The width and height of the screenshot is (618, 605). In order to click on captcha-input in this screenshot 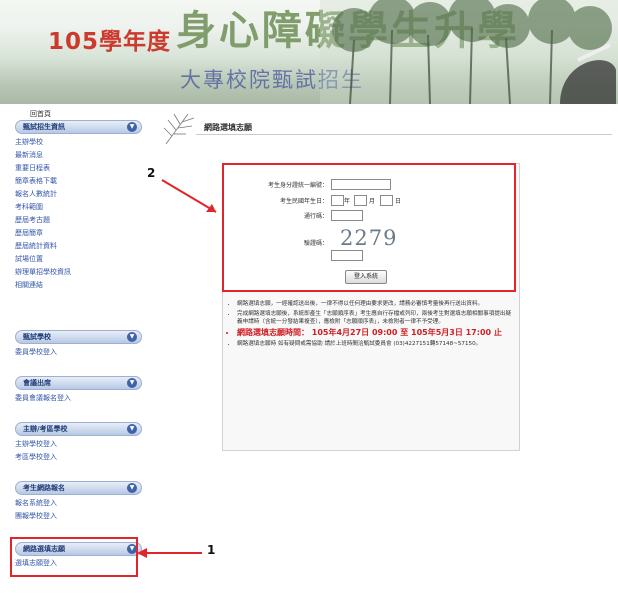, I will do `click(347, 255)`.